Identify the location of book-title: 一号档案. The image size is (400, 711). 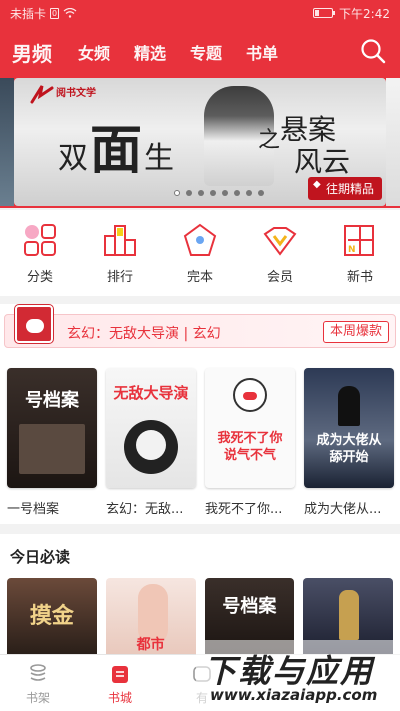
(33, 509).